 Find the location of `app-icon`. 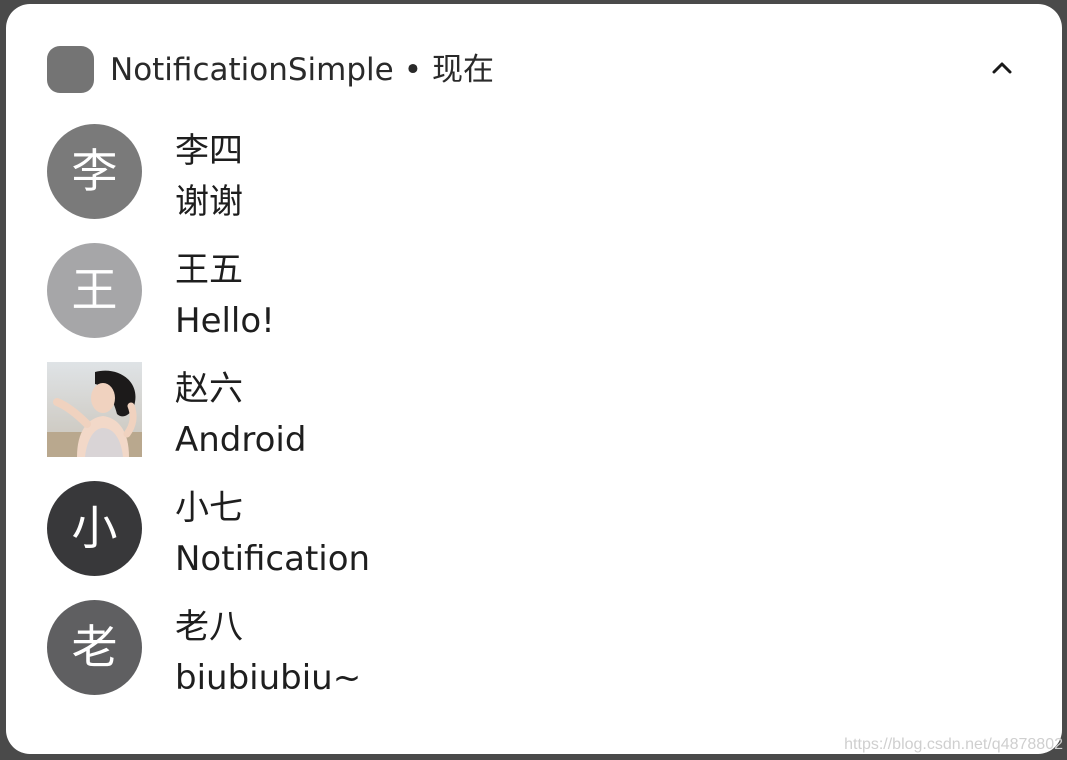

app-icon is located at coordinates (70, 69).